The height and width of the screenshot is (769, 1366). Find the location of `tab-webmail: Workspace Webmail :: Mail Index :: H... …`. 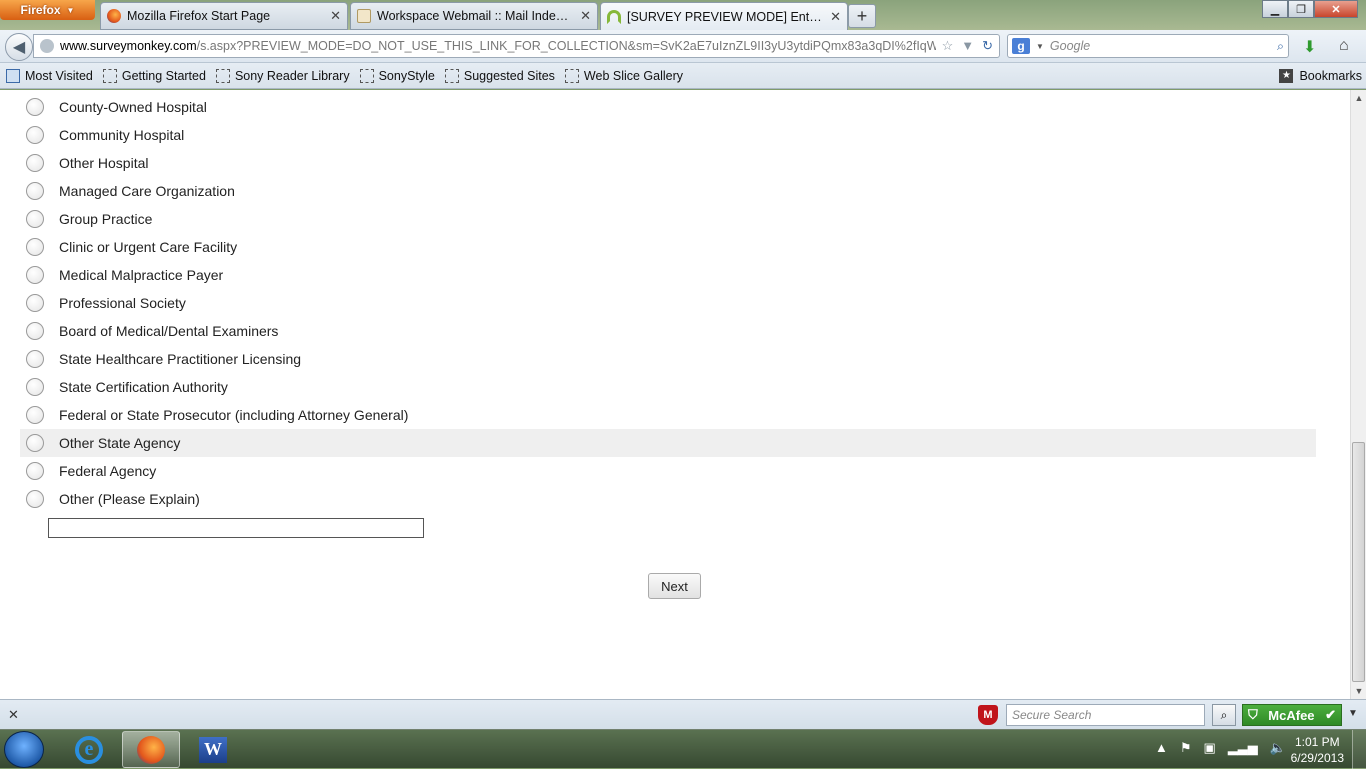

tab-webmail: Workspace Webmail :: Mail Index :: H... … is located at coordinates (474, 16).